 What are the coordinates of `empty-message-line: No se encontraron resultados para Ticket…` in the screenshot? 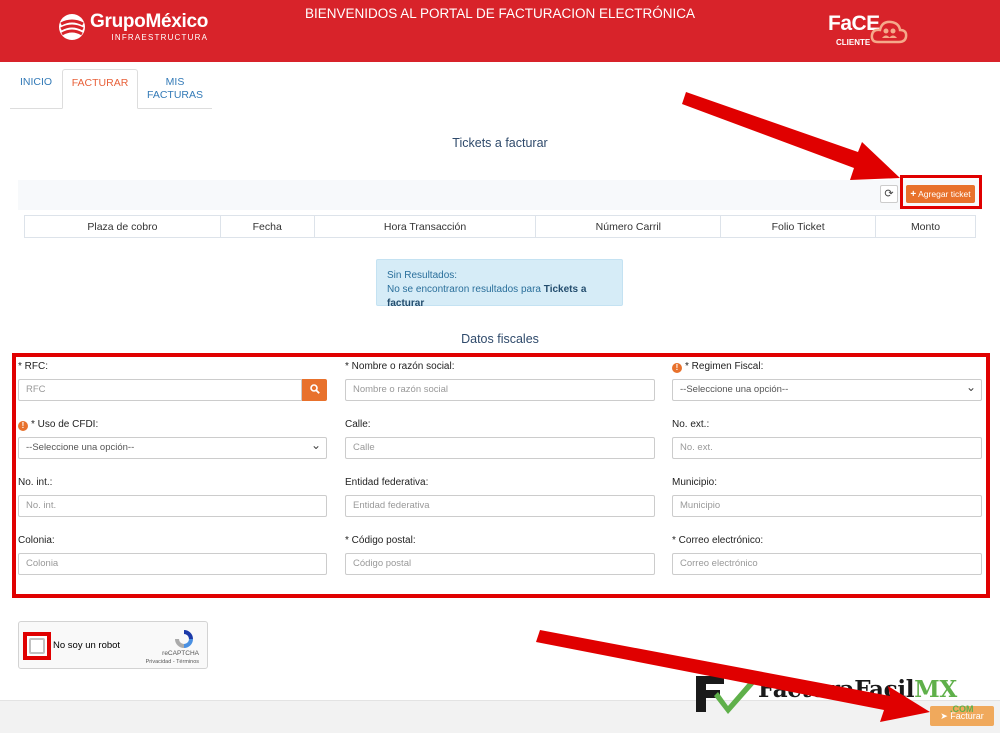 It's located at (499, 297).